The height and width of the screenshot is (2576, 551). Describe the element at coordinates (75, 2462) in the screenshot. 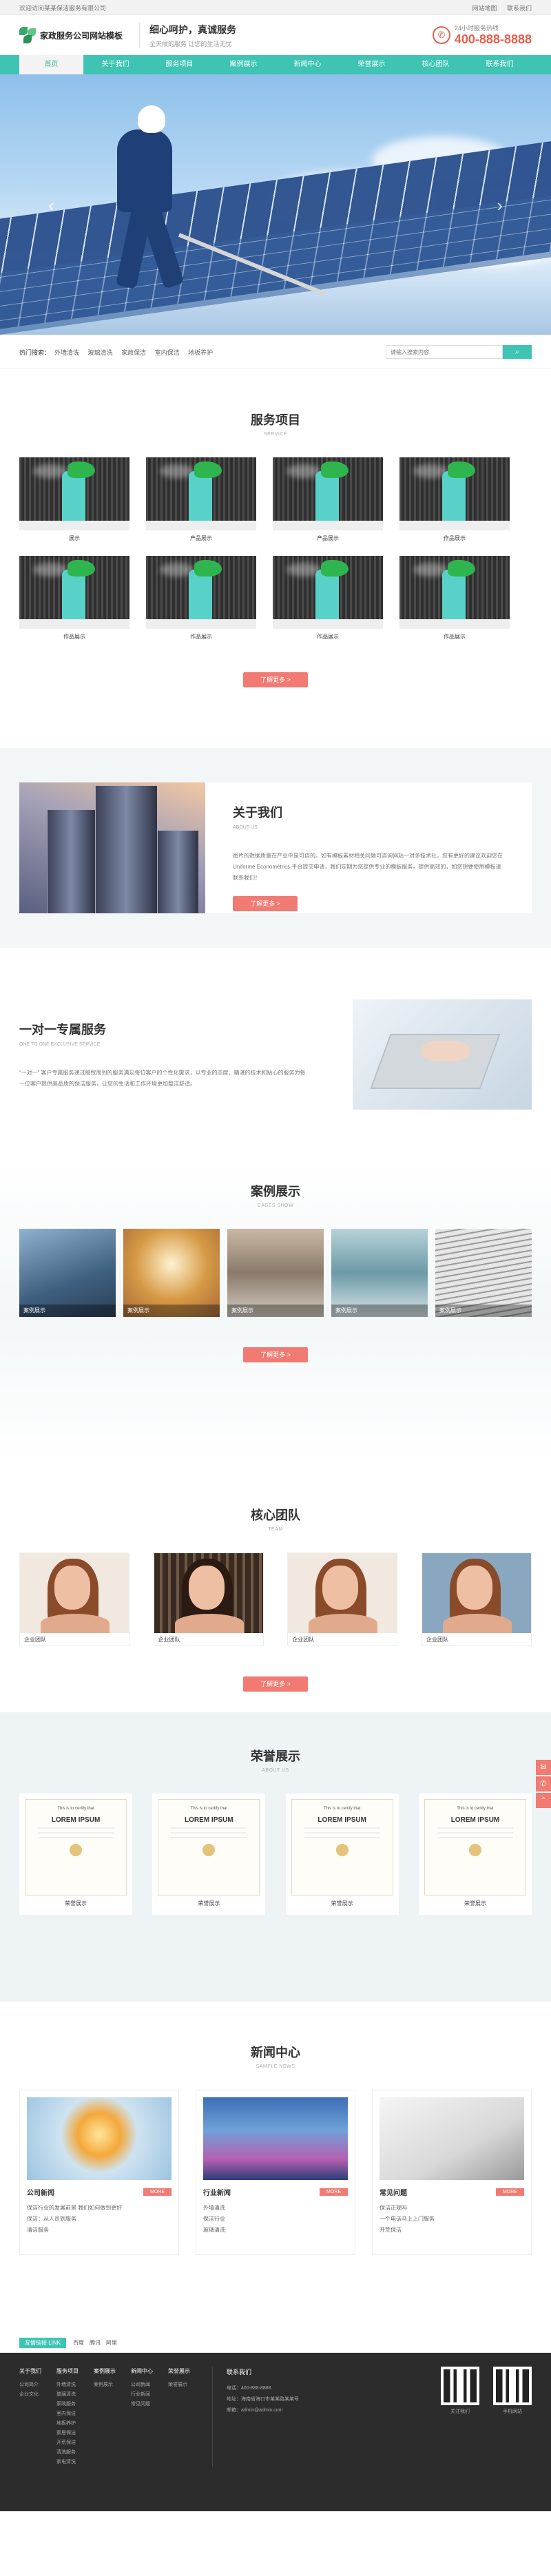

I see `footer-link: 家电清洗` at that location.